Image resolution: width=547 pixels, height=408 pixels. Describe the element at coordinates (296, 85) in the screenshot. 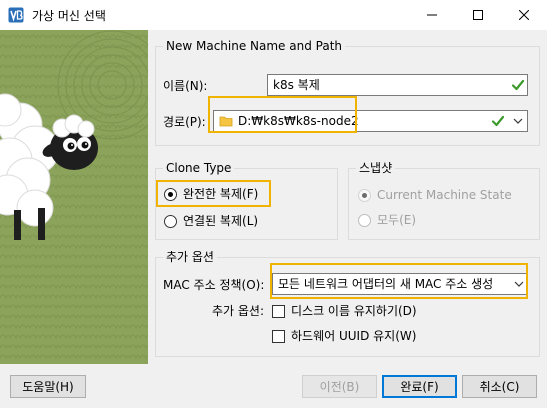

I see `name-value: k8s 복제` at that location.